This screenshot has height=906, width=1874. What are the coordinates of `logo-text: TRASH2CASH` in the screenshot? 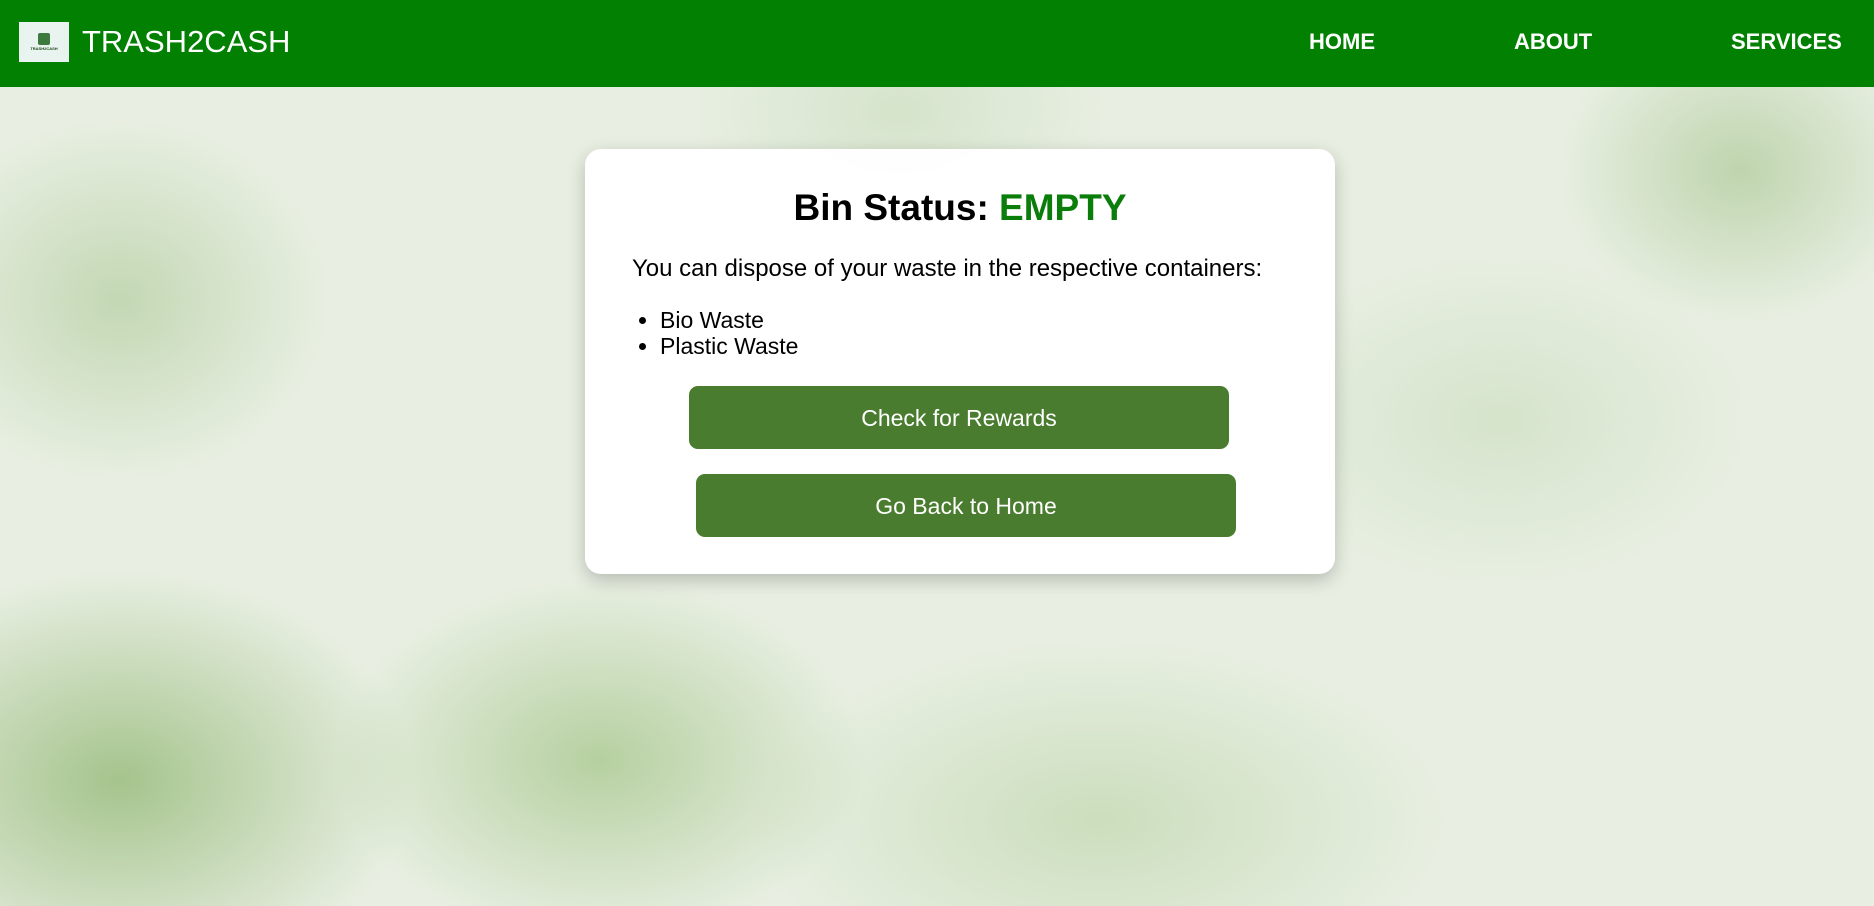 It's located at (44, 48).